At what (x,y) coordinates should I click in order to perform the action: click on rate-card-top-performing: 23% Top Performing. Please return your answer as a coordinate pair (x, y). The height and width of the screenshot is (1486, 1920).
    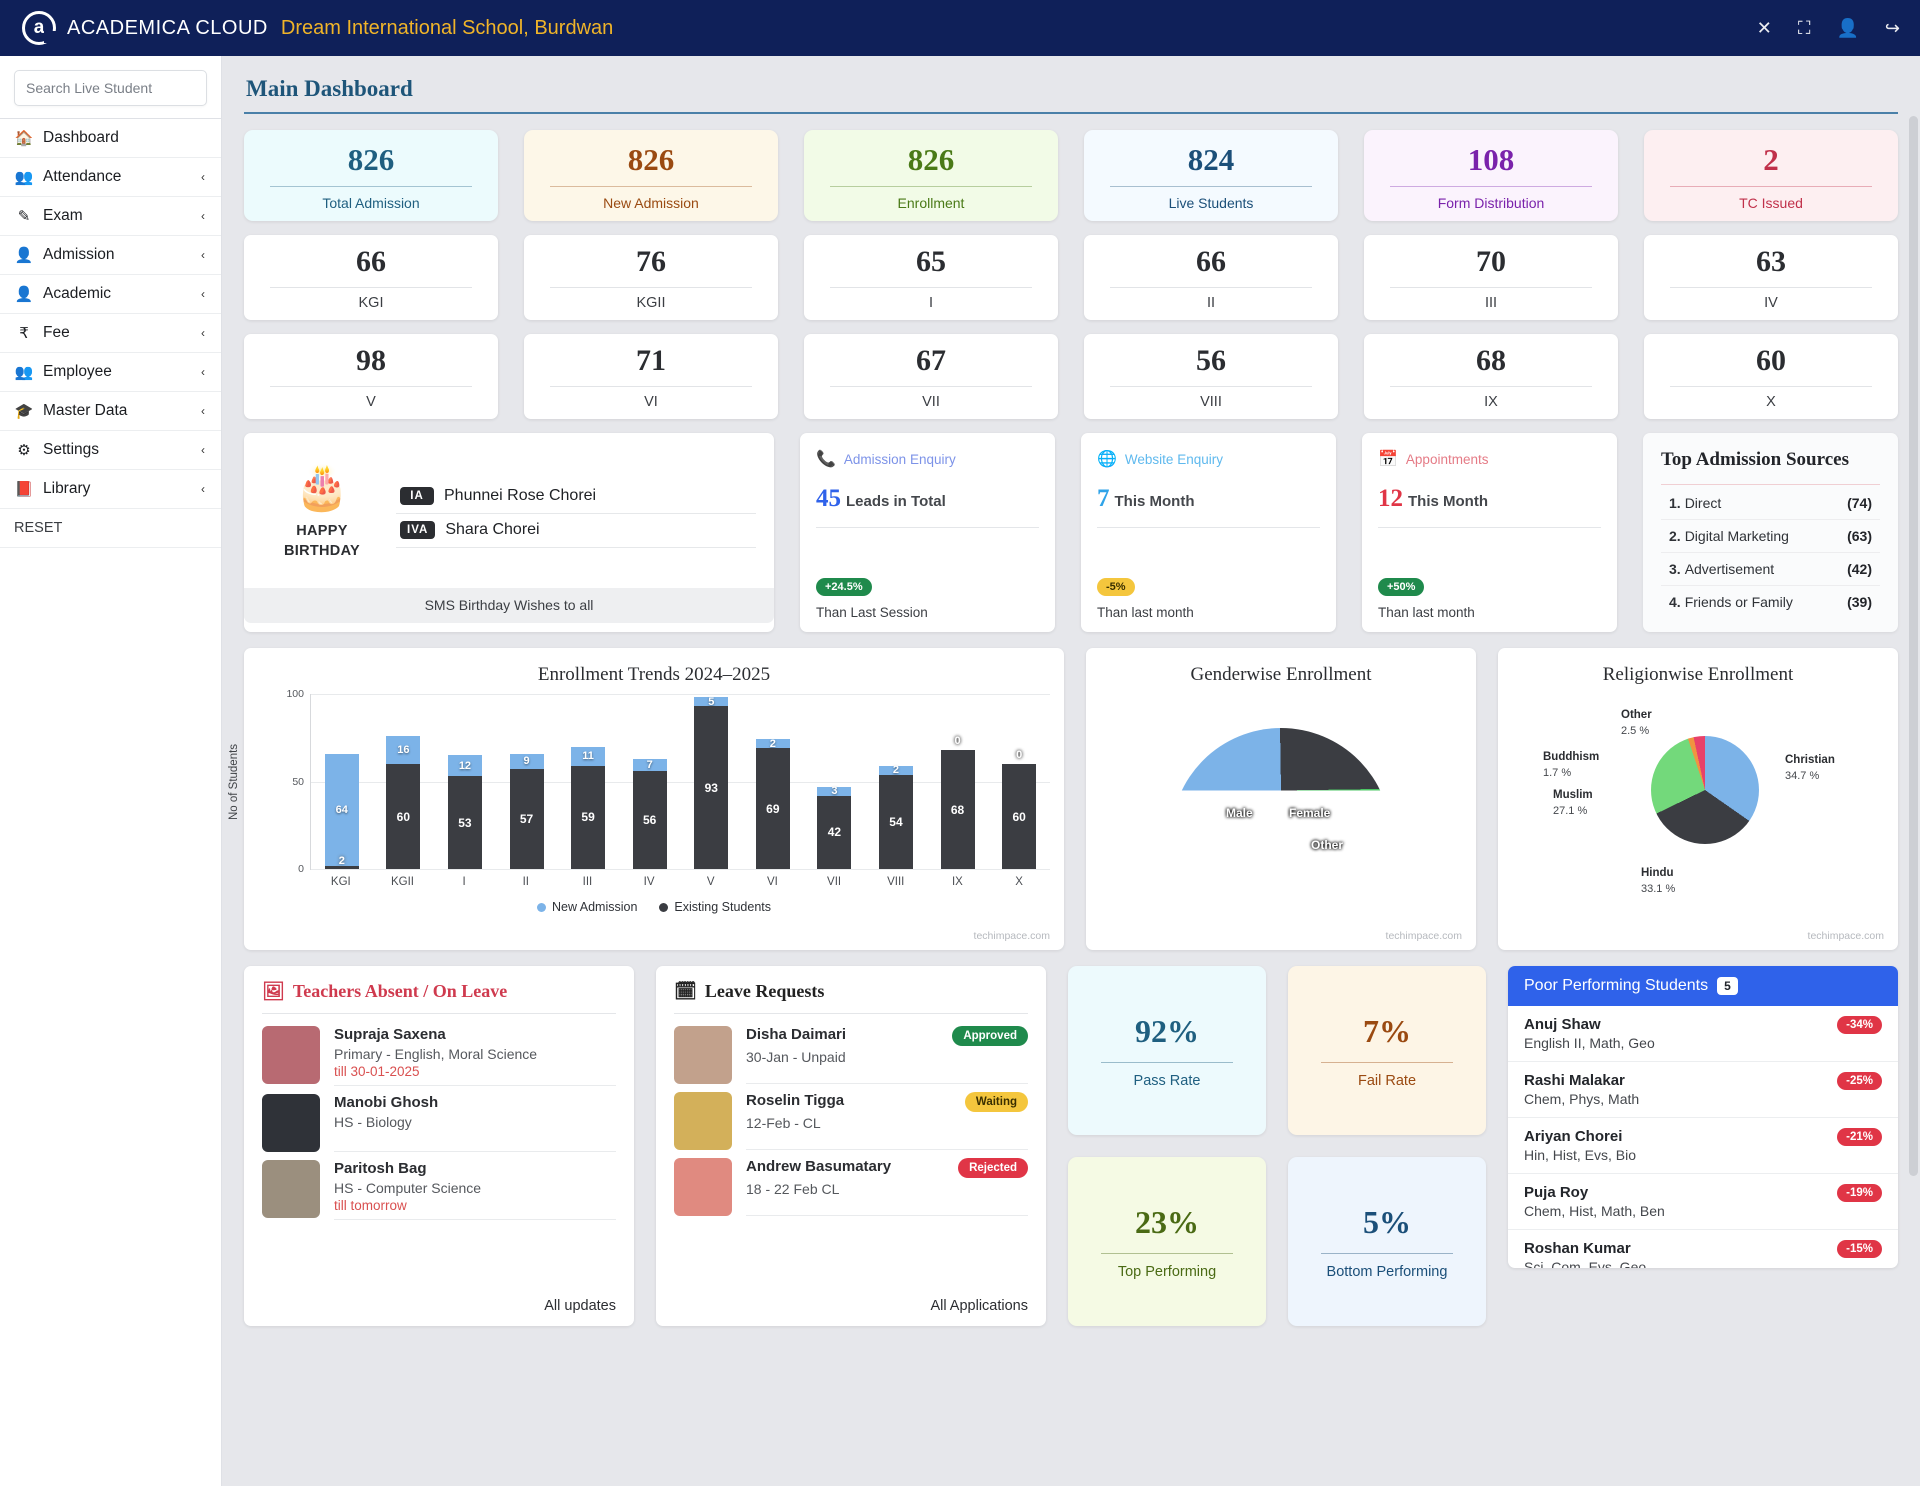
    Looking at the image, I should click on (1167, 1241).